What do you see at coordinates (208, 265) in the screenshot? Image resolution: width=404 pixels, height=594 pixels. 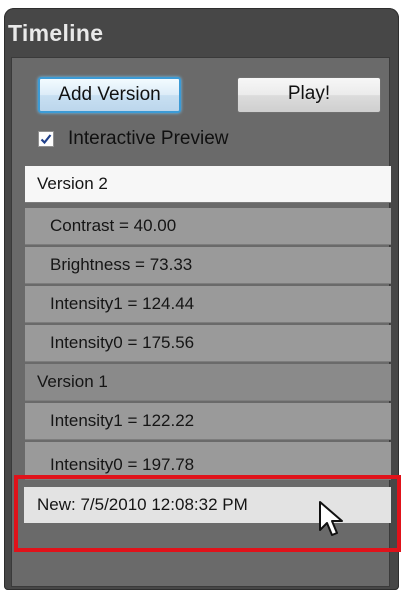 I see `tree-item-brightness: Brightness = 73.33` at bounding box center [208, 265].